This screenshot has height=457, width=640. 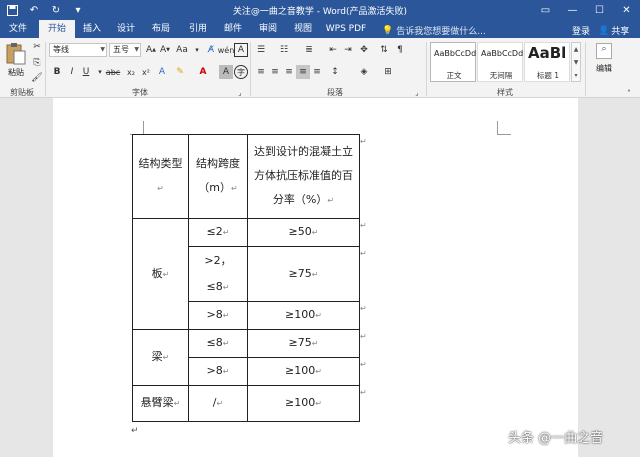 I want to click on increase-indent-icon: ⇥, so click(x=348, y=50).